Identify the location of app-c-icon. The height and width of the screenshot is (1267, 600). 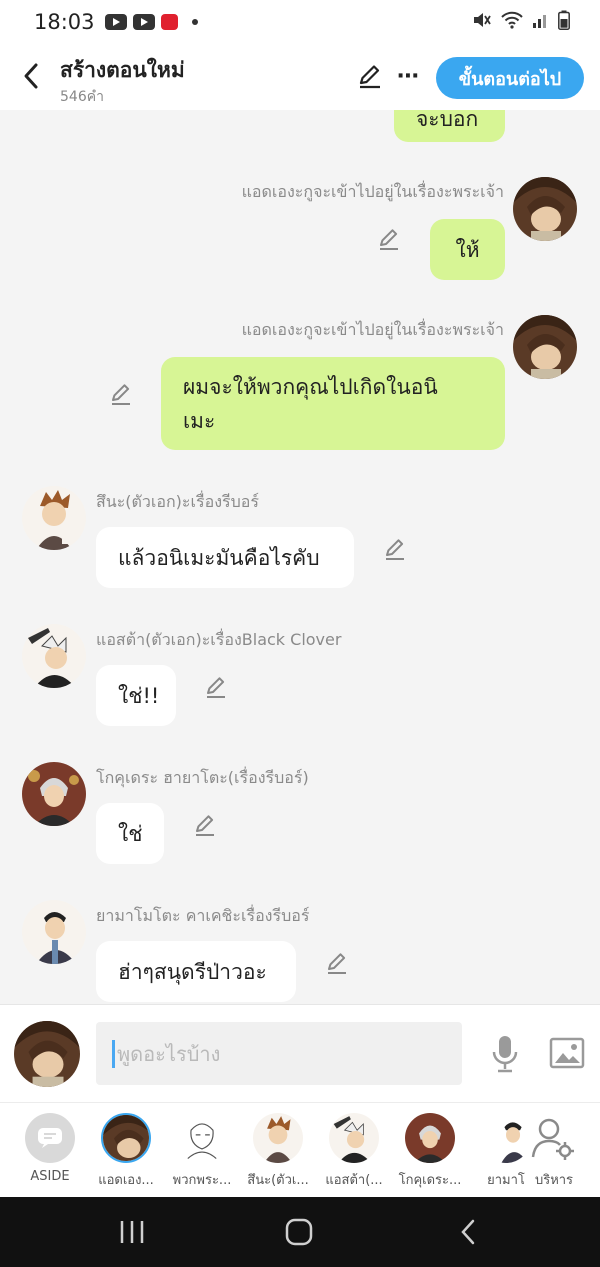
(169, 22).